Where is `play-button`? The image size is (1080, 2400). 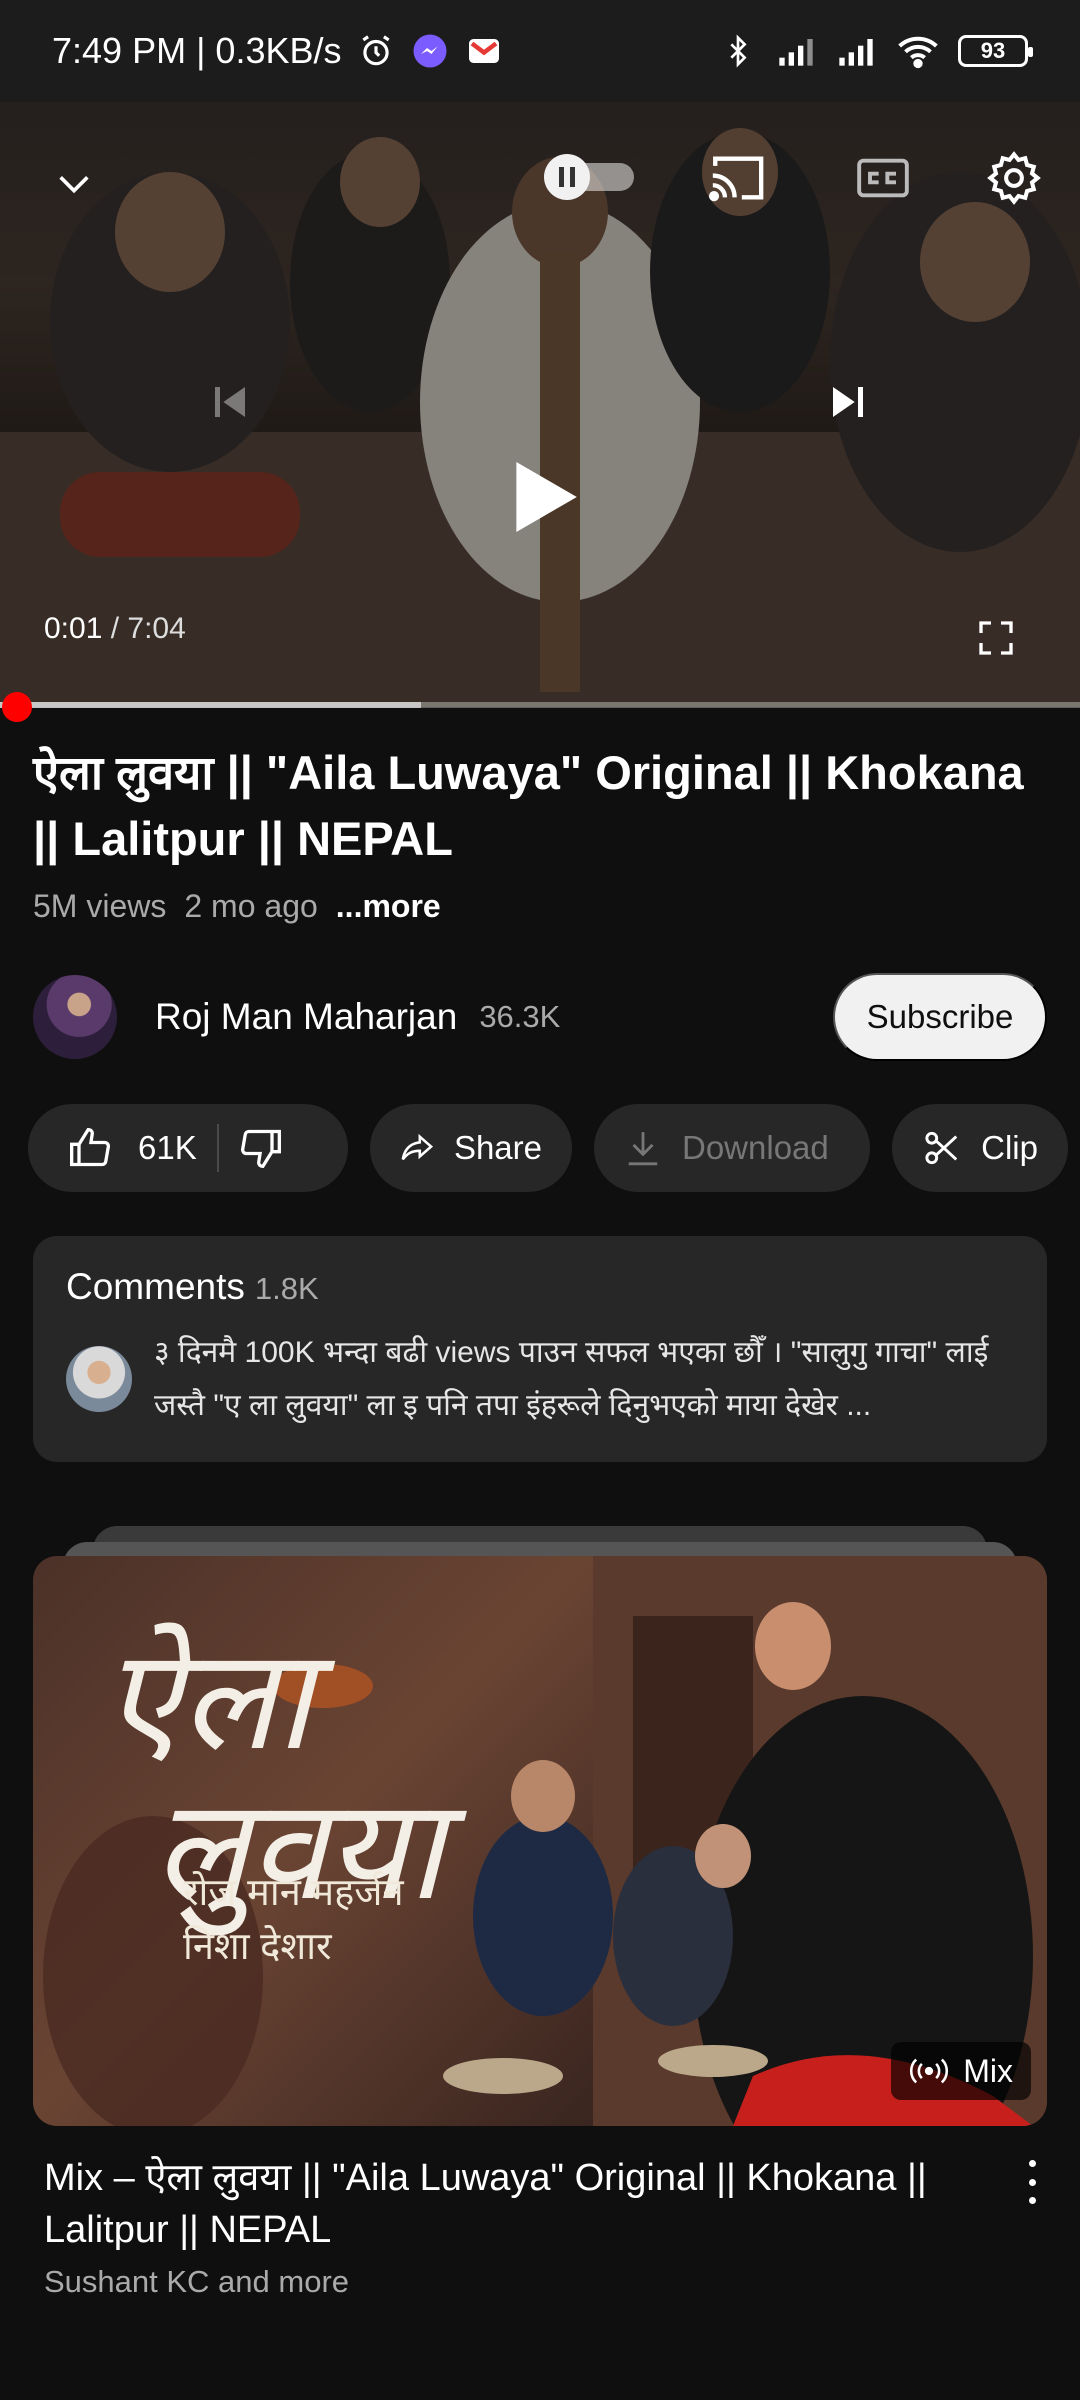 play-button is located at coordinates (545, 497).